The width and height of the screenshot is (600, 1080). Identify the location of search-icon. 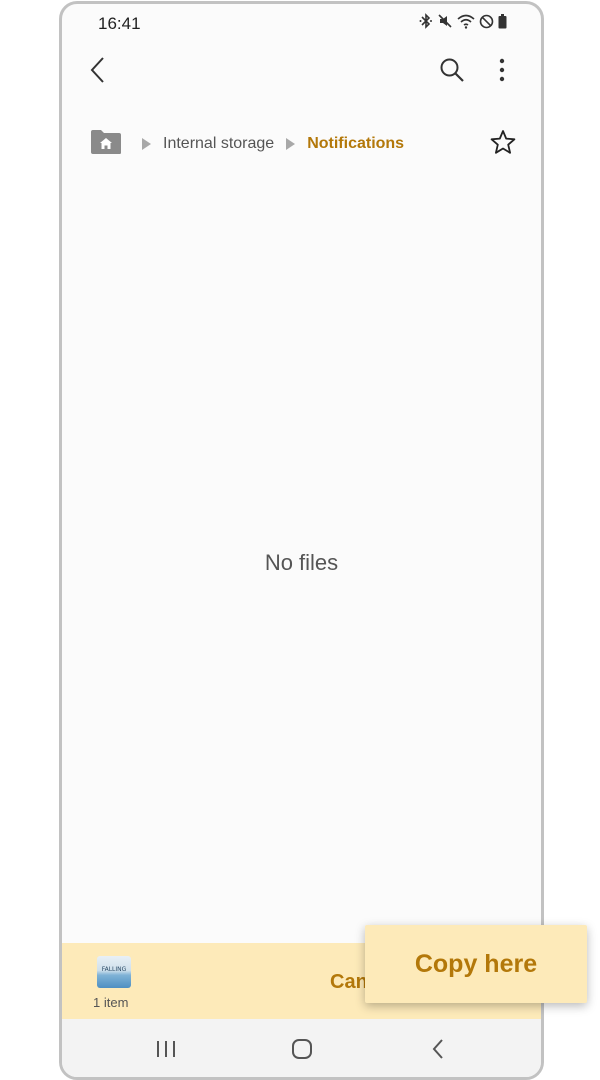
(452, 72).